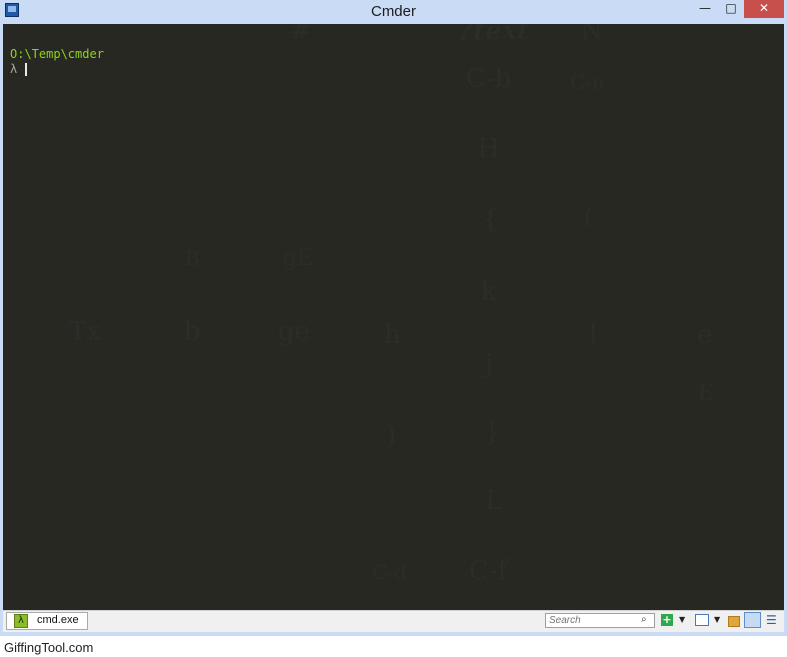  Describe the element at coordinates (57, 54) in the screenshot. I see `current-directory-path: O:\Temp\cmder` at that location.